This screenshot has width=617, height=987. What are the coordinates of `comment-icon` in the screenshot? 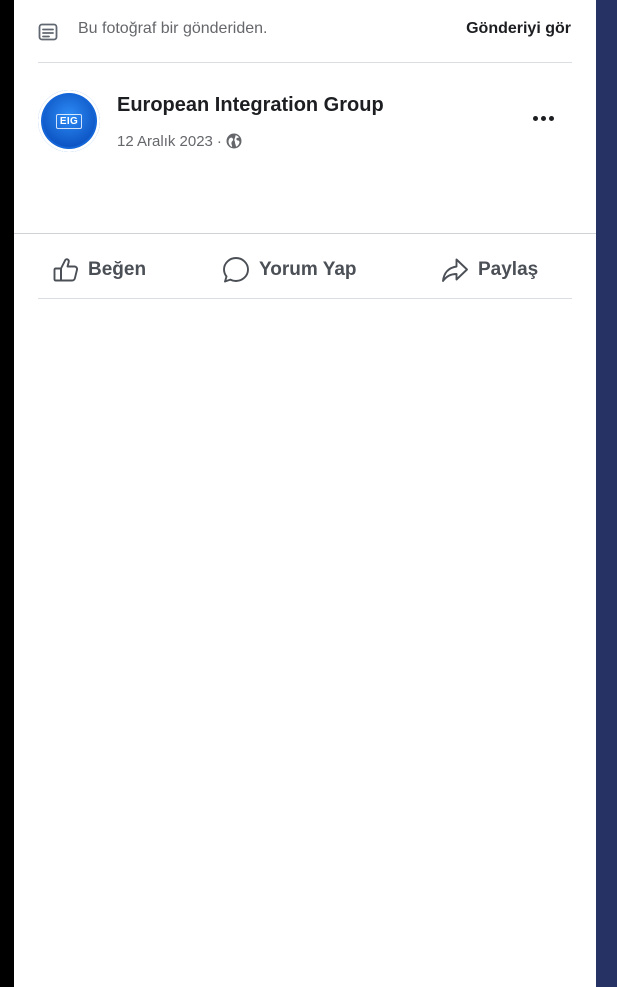 It's located at (236, 270).